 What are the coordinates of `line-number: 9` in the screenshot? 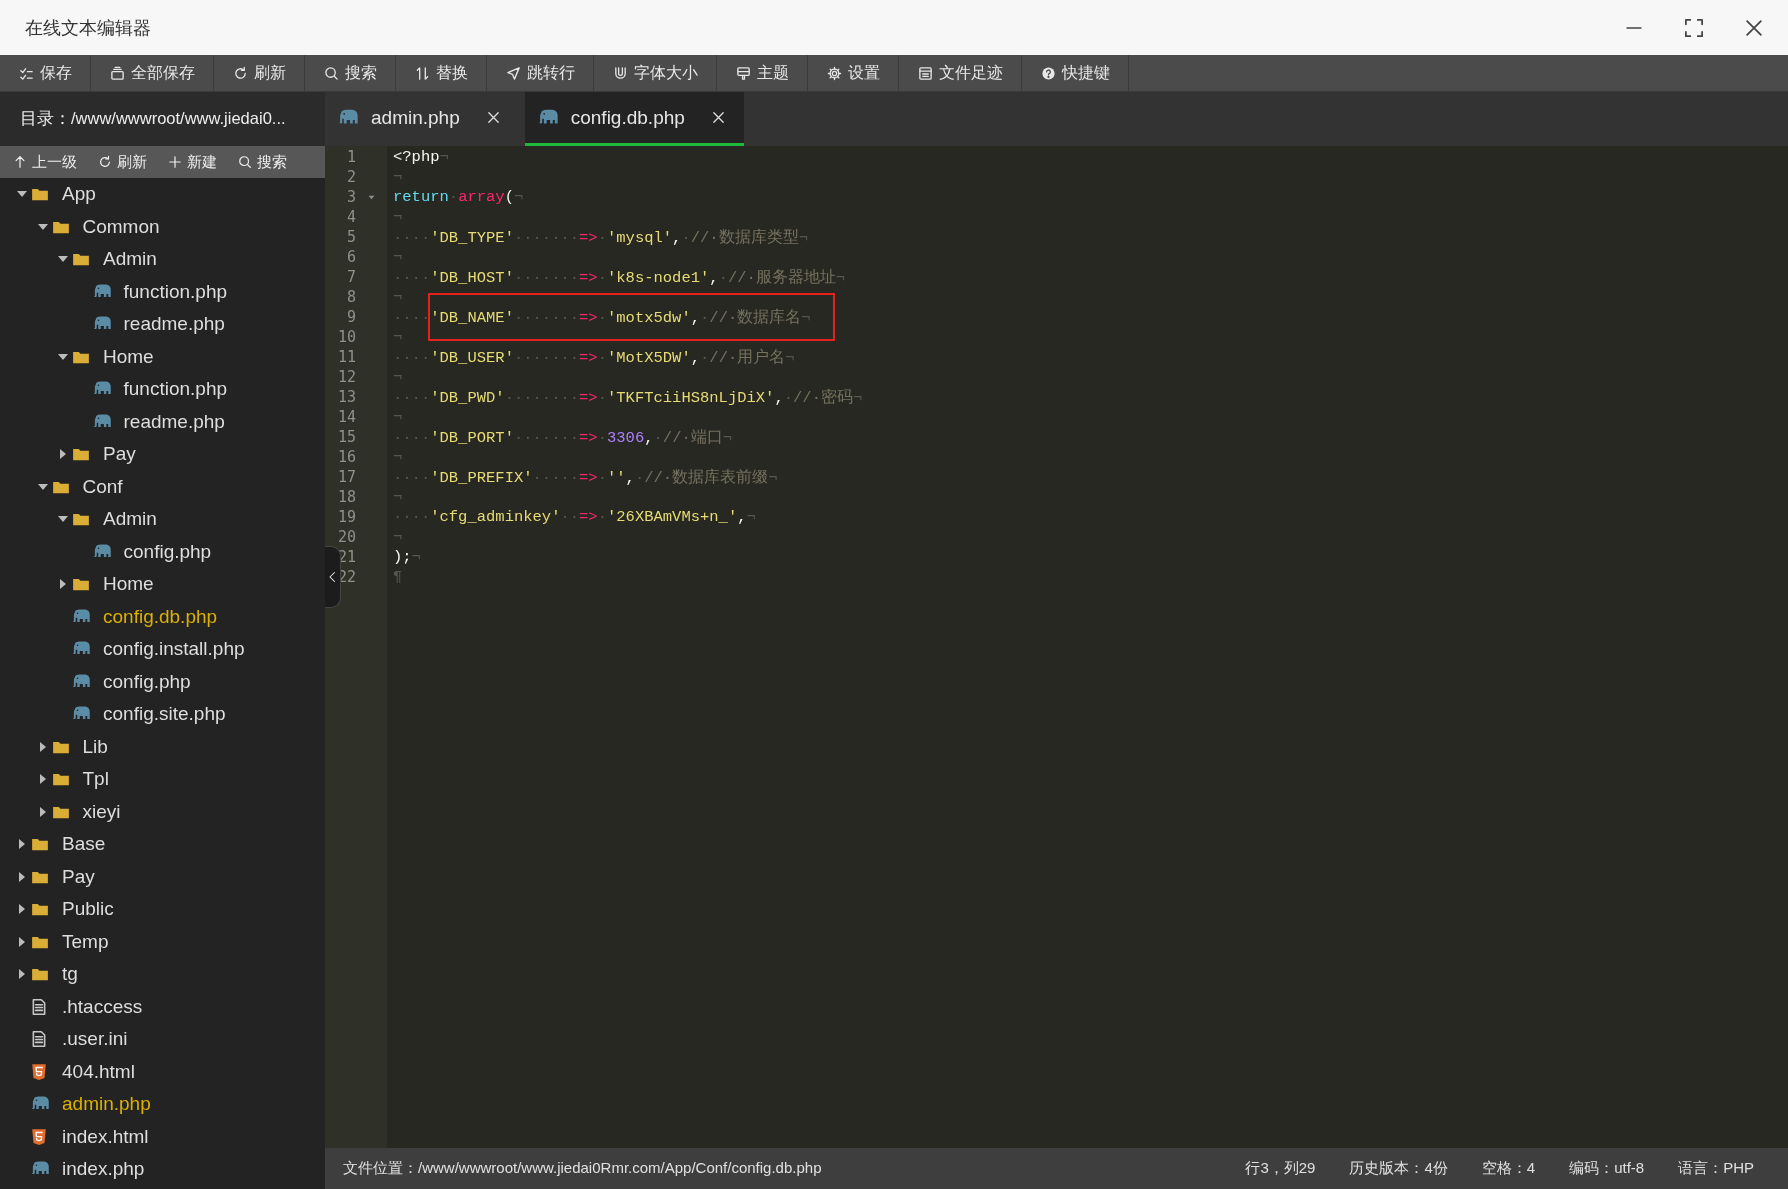 It's located at (350, 317).